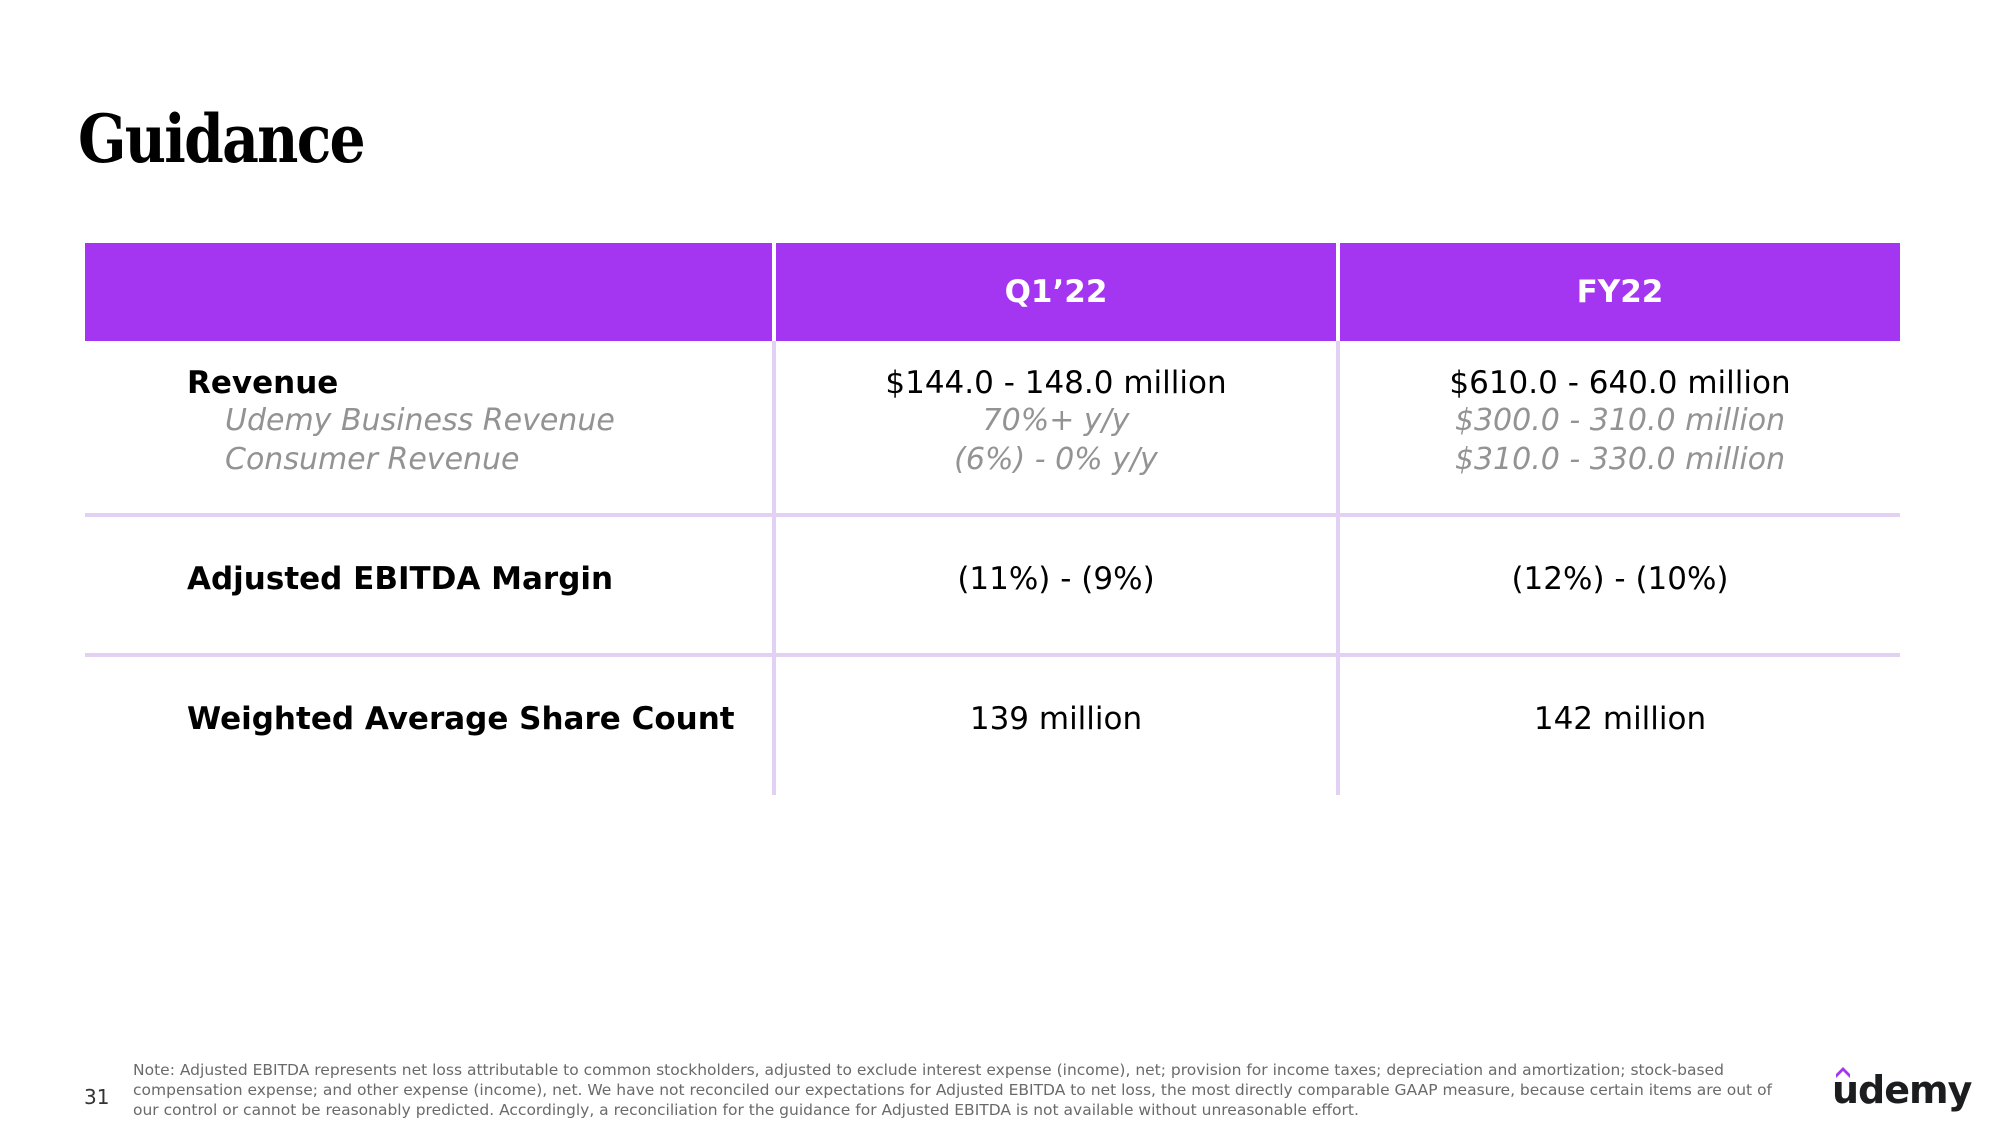  What do you see at coordinates (263, 383) in the screenshot?
I see `row-label: Revenue` at bounding box center [263, 383].